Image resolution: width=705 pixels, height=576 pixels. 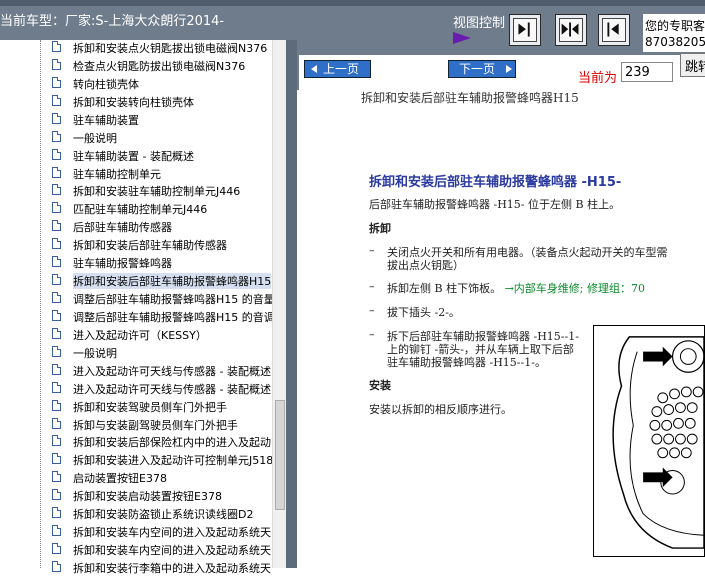 I want to click on view-split-button, so click(x=571, y=30).